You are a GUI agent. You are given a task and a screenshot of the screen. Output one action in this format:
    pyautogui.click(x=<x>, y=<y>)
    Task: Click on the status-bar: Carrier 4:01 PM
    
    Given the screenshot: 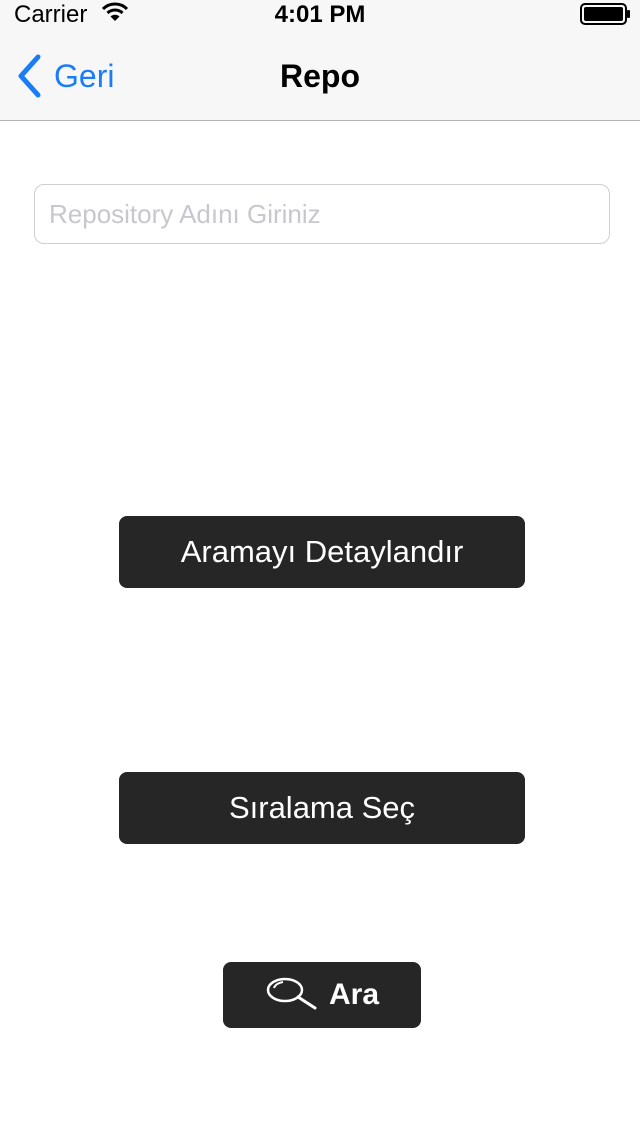 What is the action you would take?
    pyautogui.click(x=320, y=20)
    